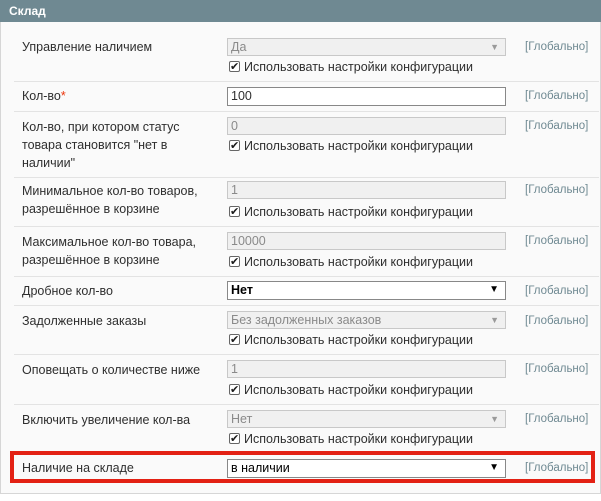  I want to click on out-of-stock-threshold-use-config: Использовать настройки конфигурации, so click(351, 146).